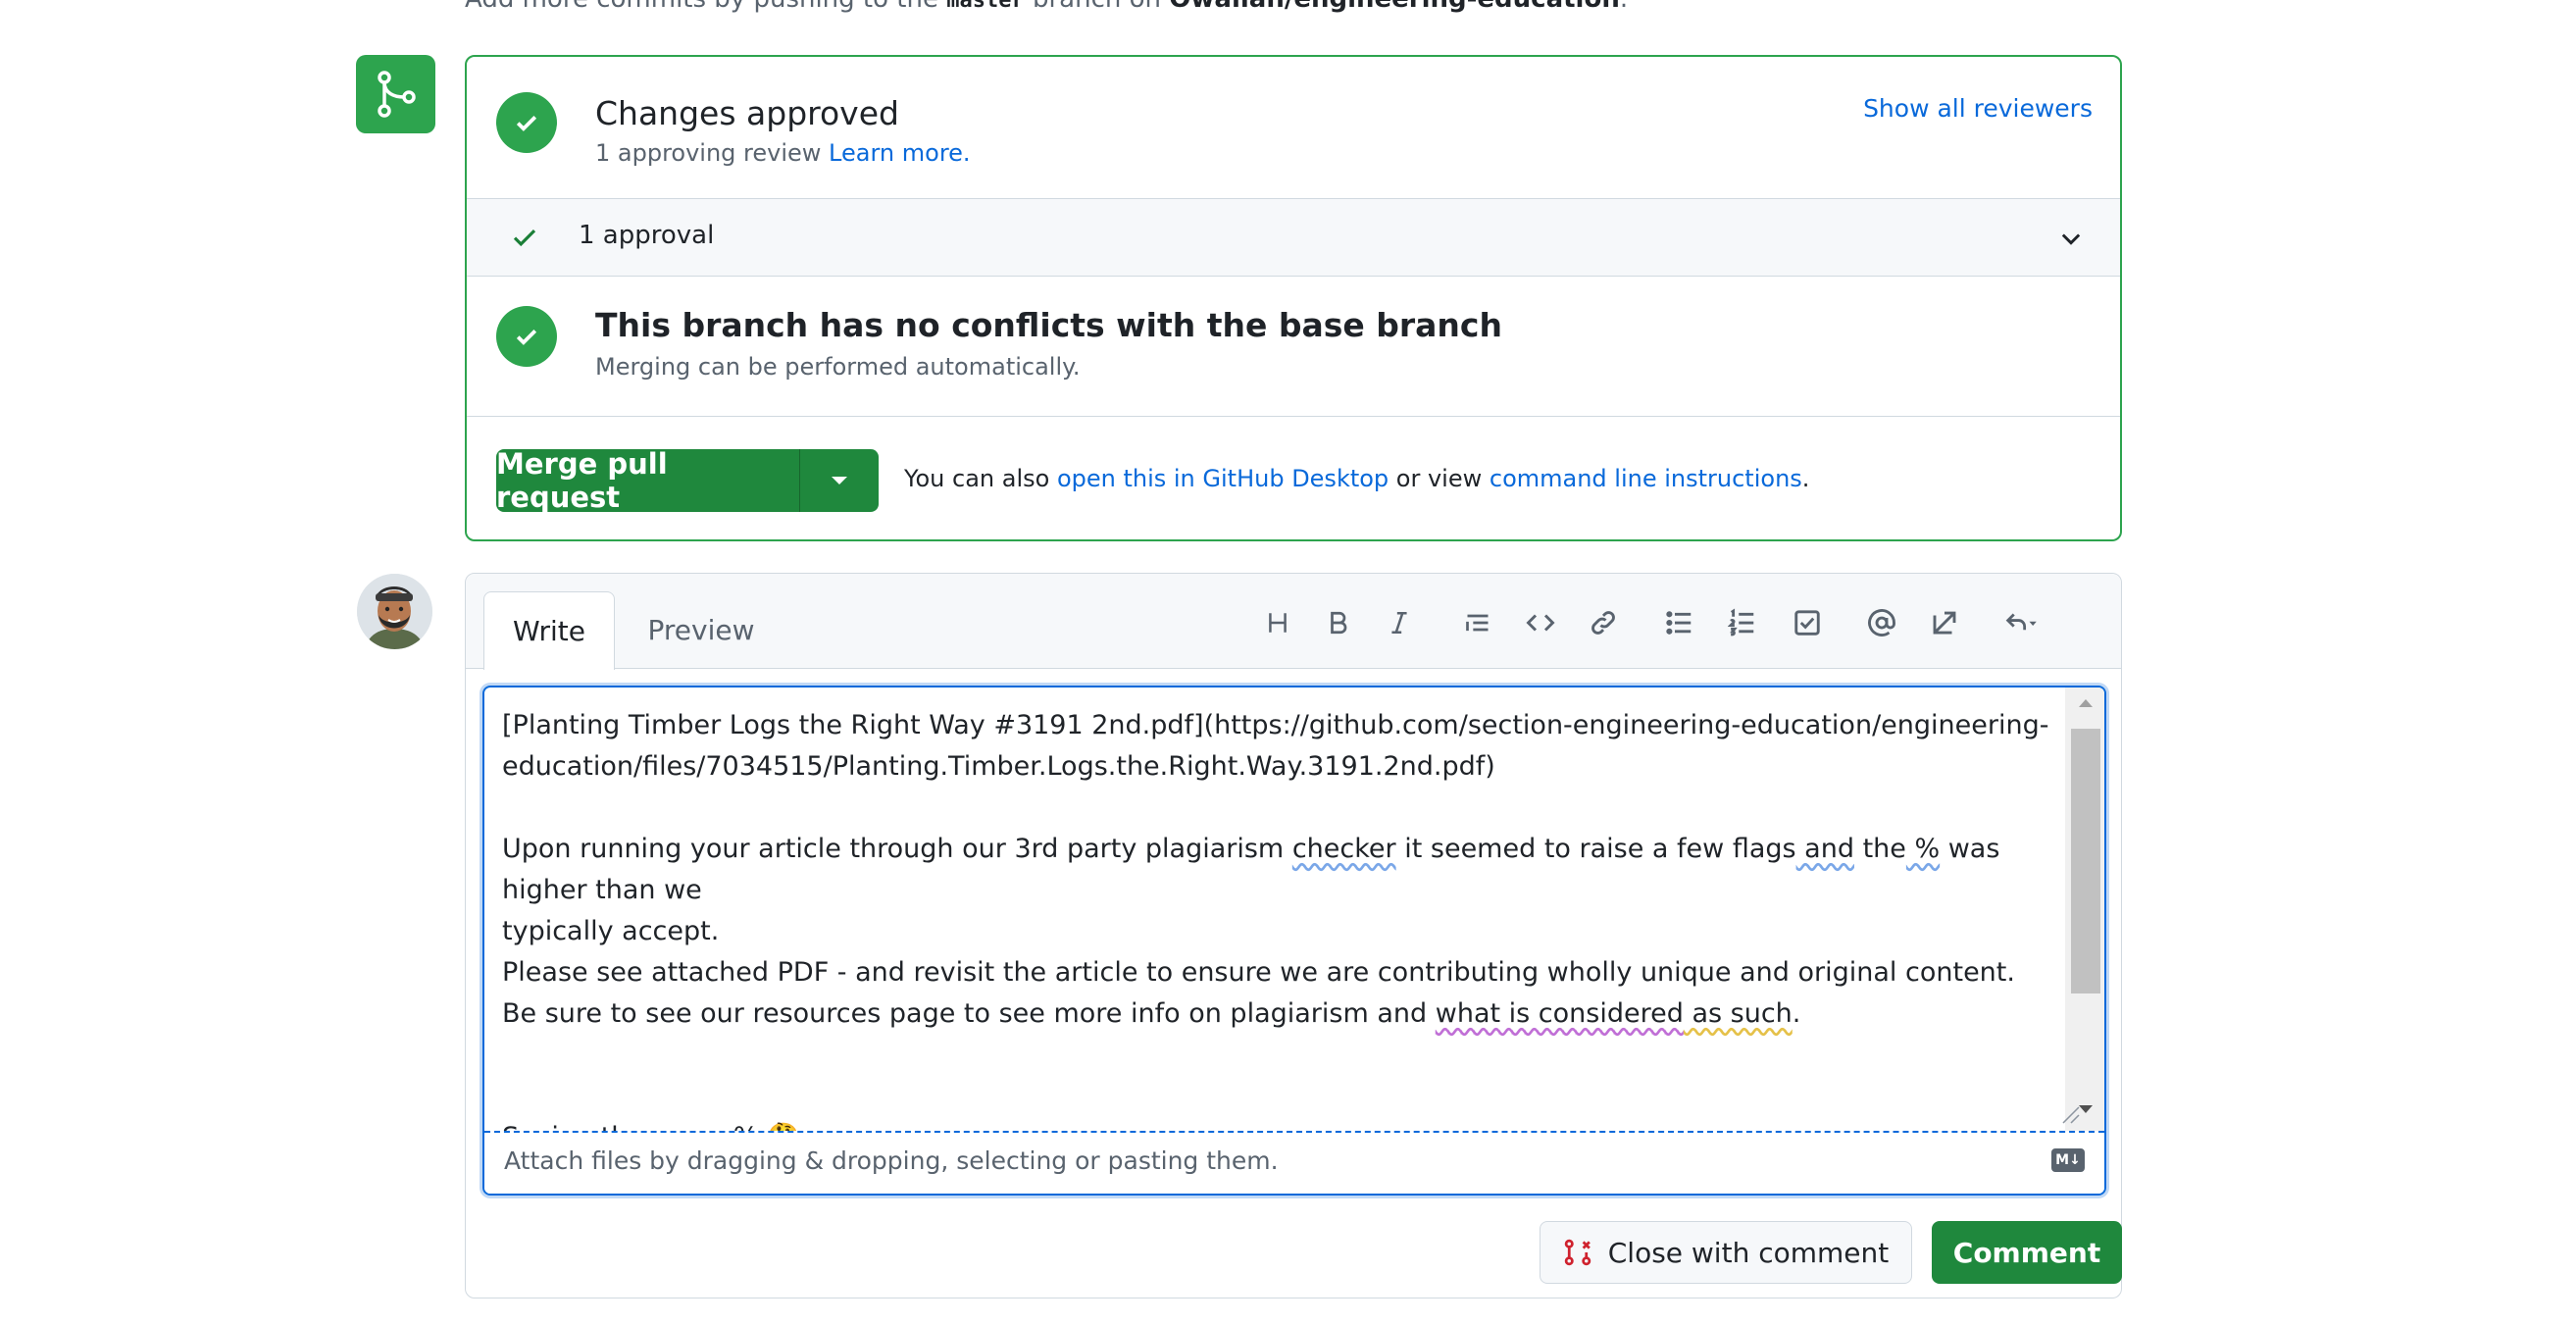  What do you see at coordinates (1945, 622) in the screenshot?
I see `reference-icon` at bounding box center [1945, 622].